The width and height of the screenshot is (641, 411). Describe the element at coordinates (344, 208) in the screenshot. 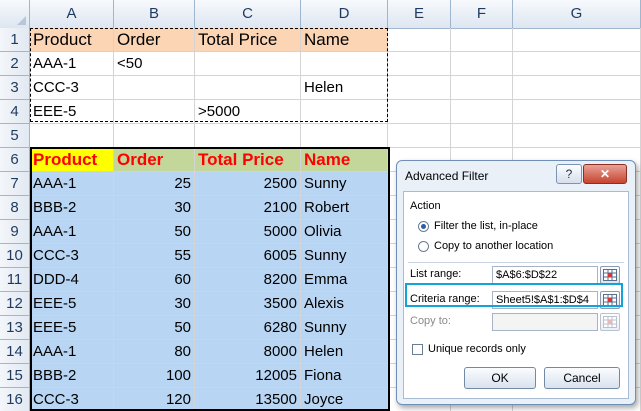

I see `cell-d8: Robert` at that location.